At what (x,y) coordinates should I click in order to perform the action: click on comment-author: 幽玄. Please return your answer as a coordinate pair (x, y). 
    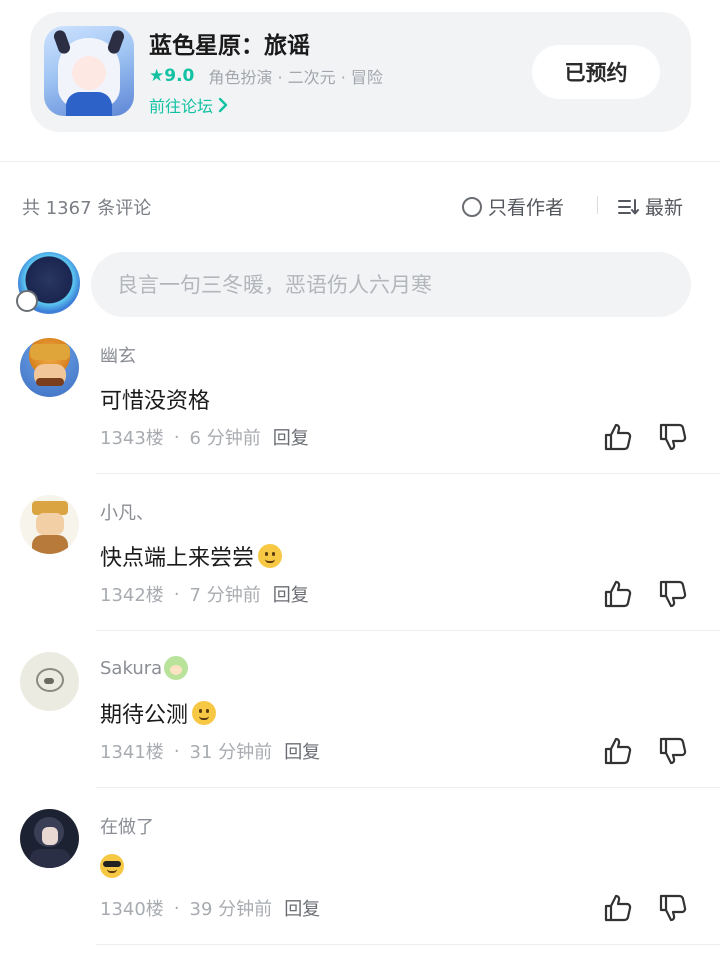
    Looking at the image, I should click on (118, 355).